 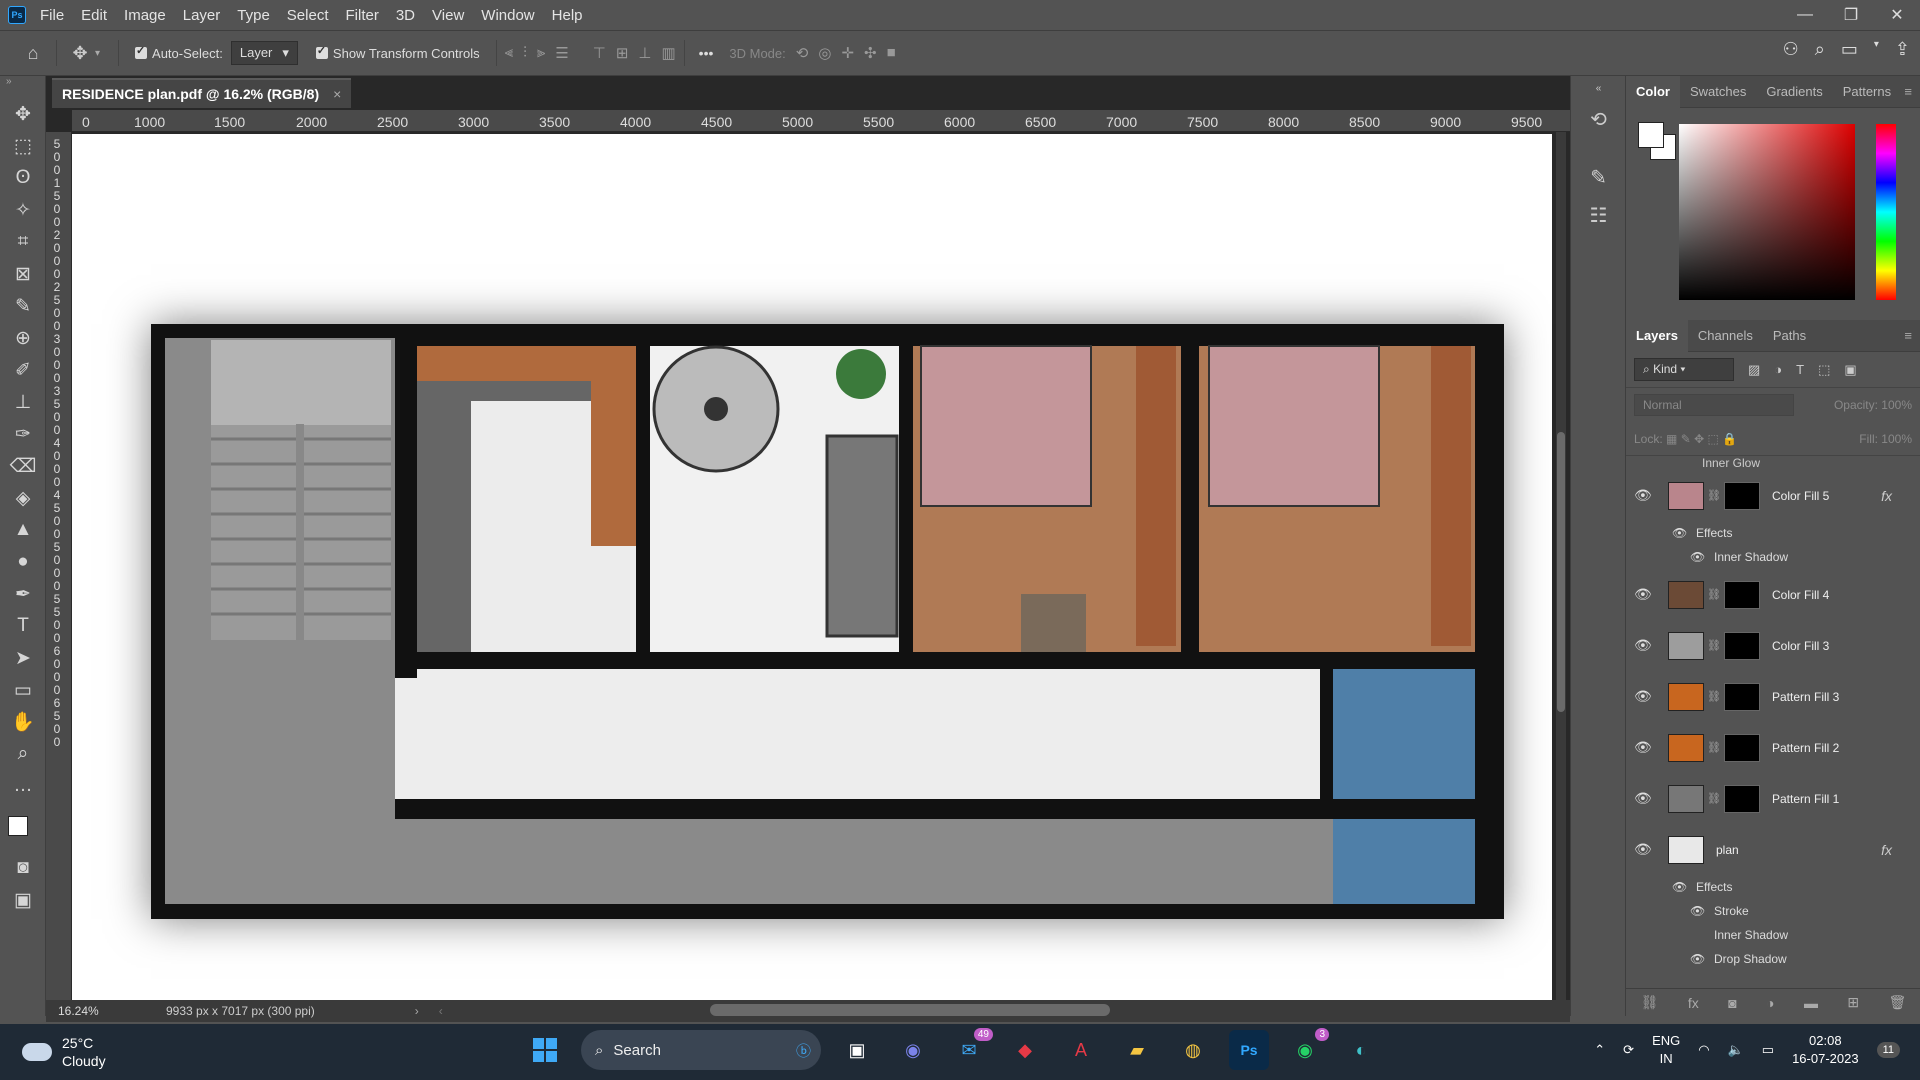 I want to click on effects-header: 👁 Effects, so click(x=1773, y=533).